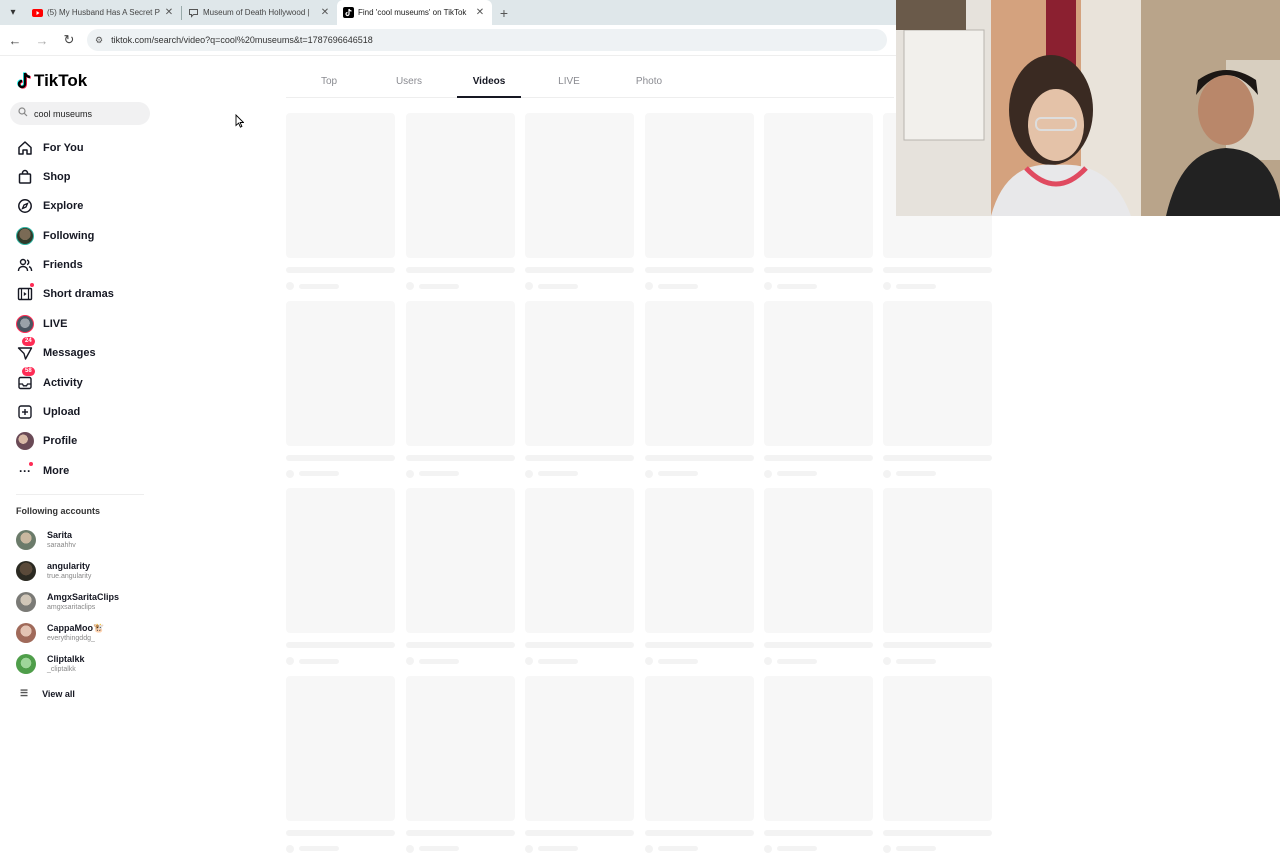 The height and width of the screenshot is (853, 1280). I want to click on browser-tab-museum: Museum of Death Hollywood | ✕, so click(259, 12).